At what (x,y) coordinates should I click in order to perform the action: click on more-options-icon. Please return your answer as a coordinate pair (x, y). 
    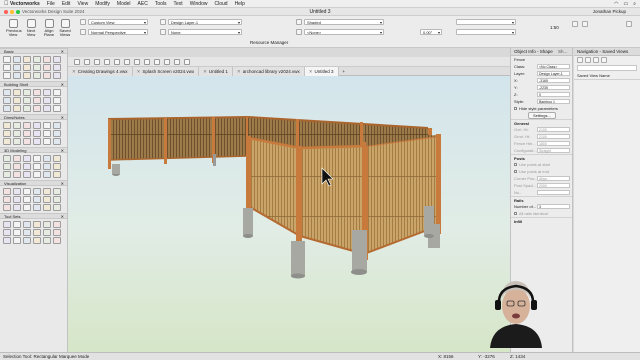
    Looking at the image, I should click on (604, 60).